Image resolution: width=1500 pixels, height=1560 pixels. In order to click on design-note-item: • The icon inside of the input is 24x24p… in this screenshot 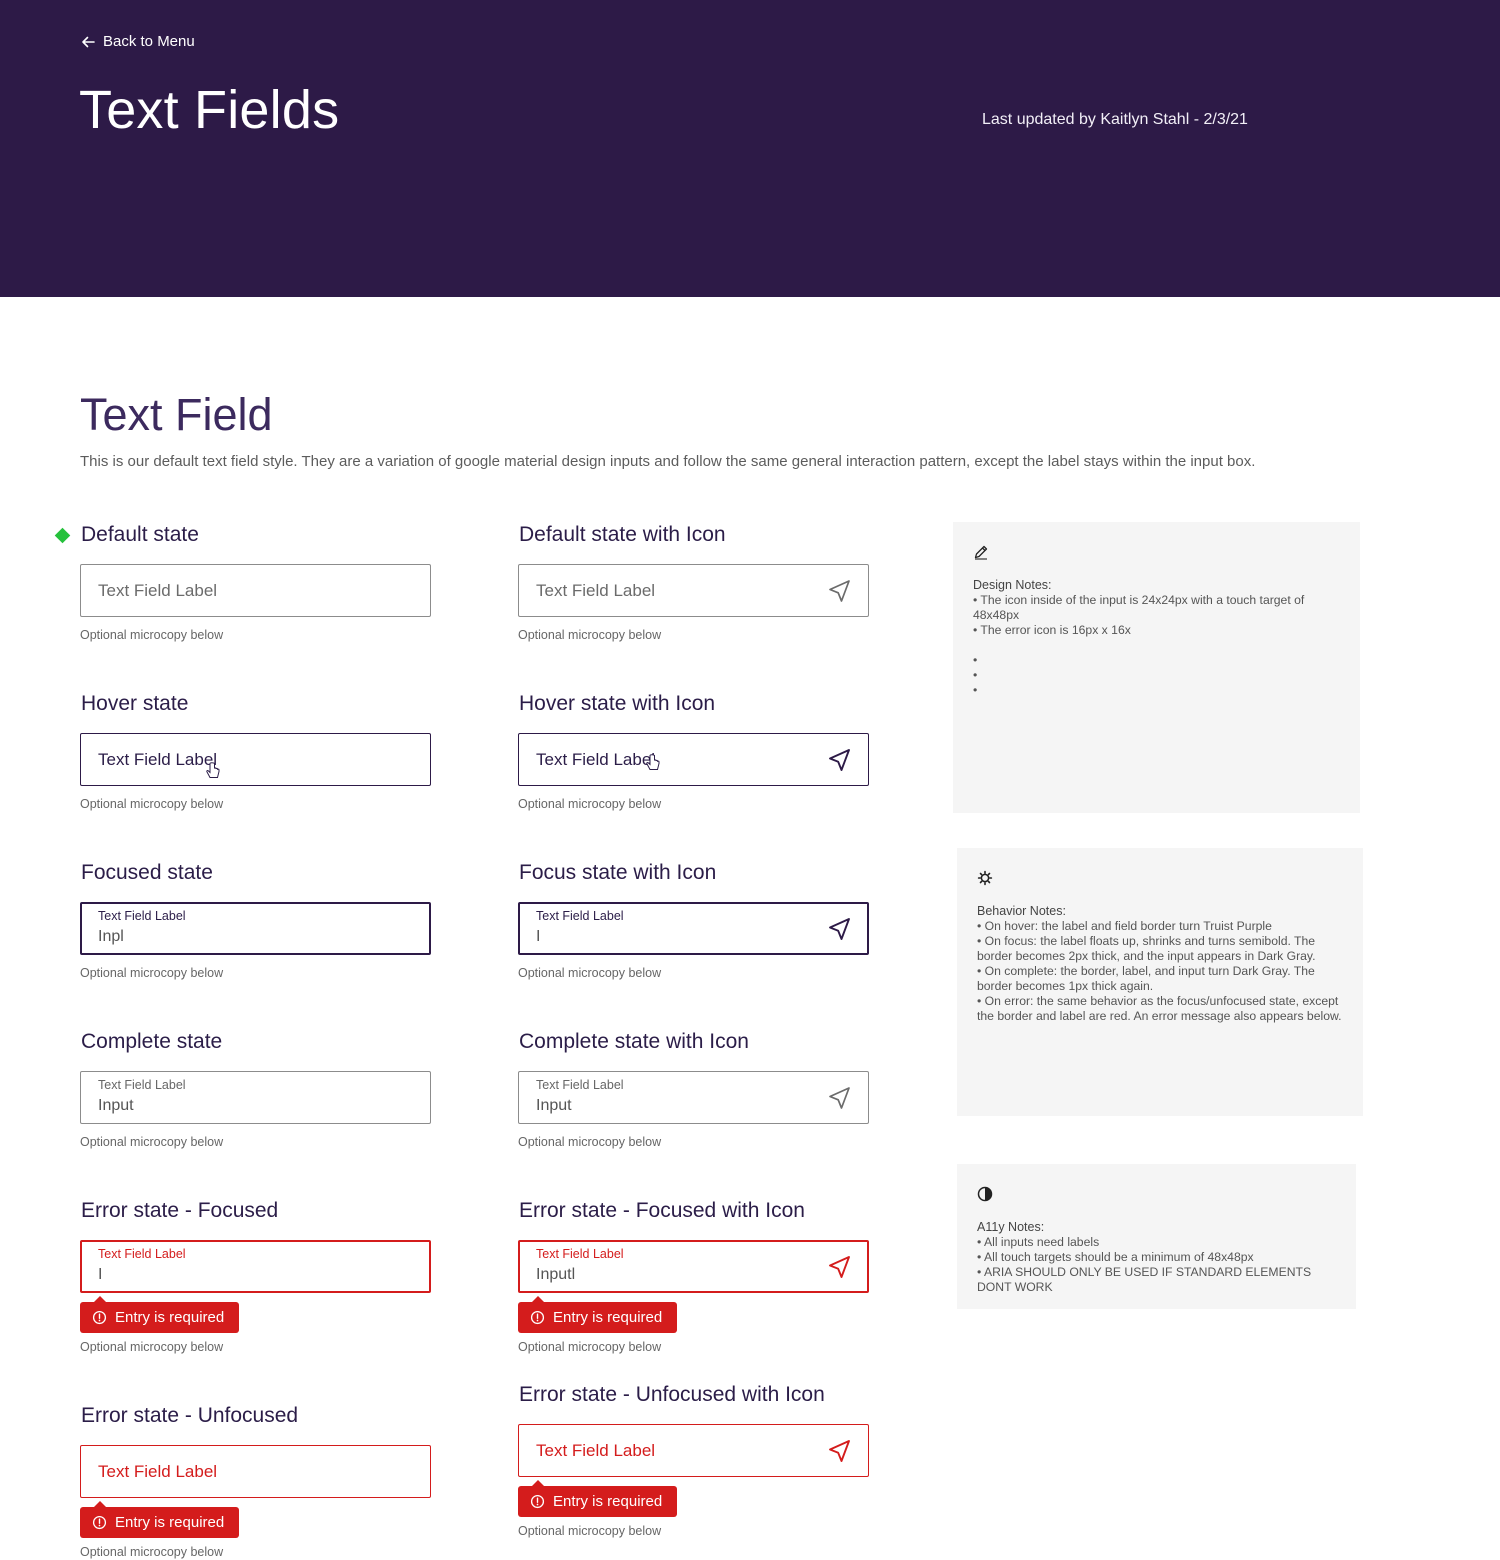, I will do `click(1139, 607)`.